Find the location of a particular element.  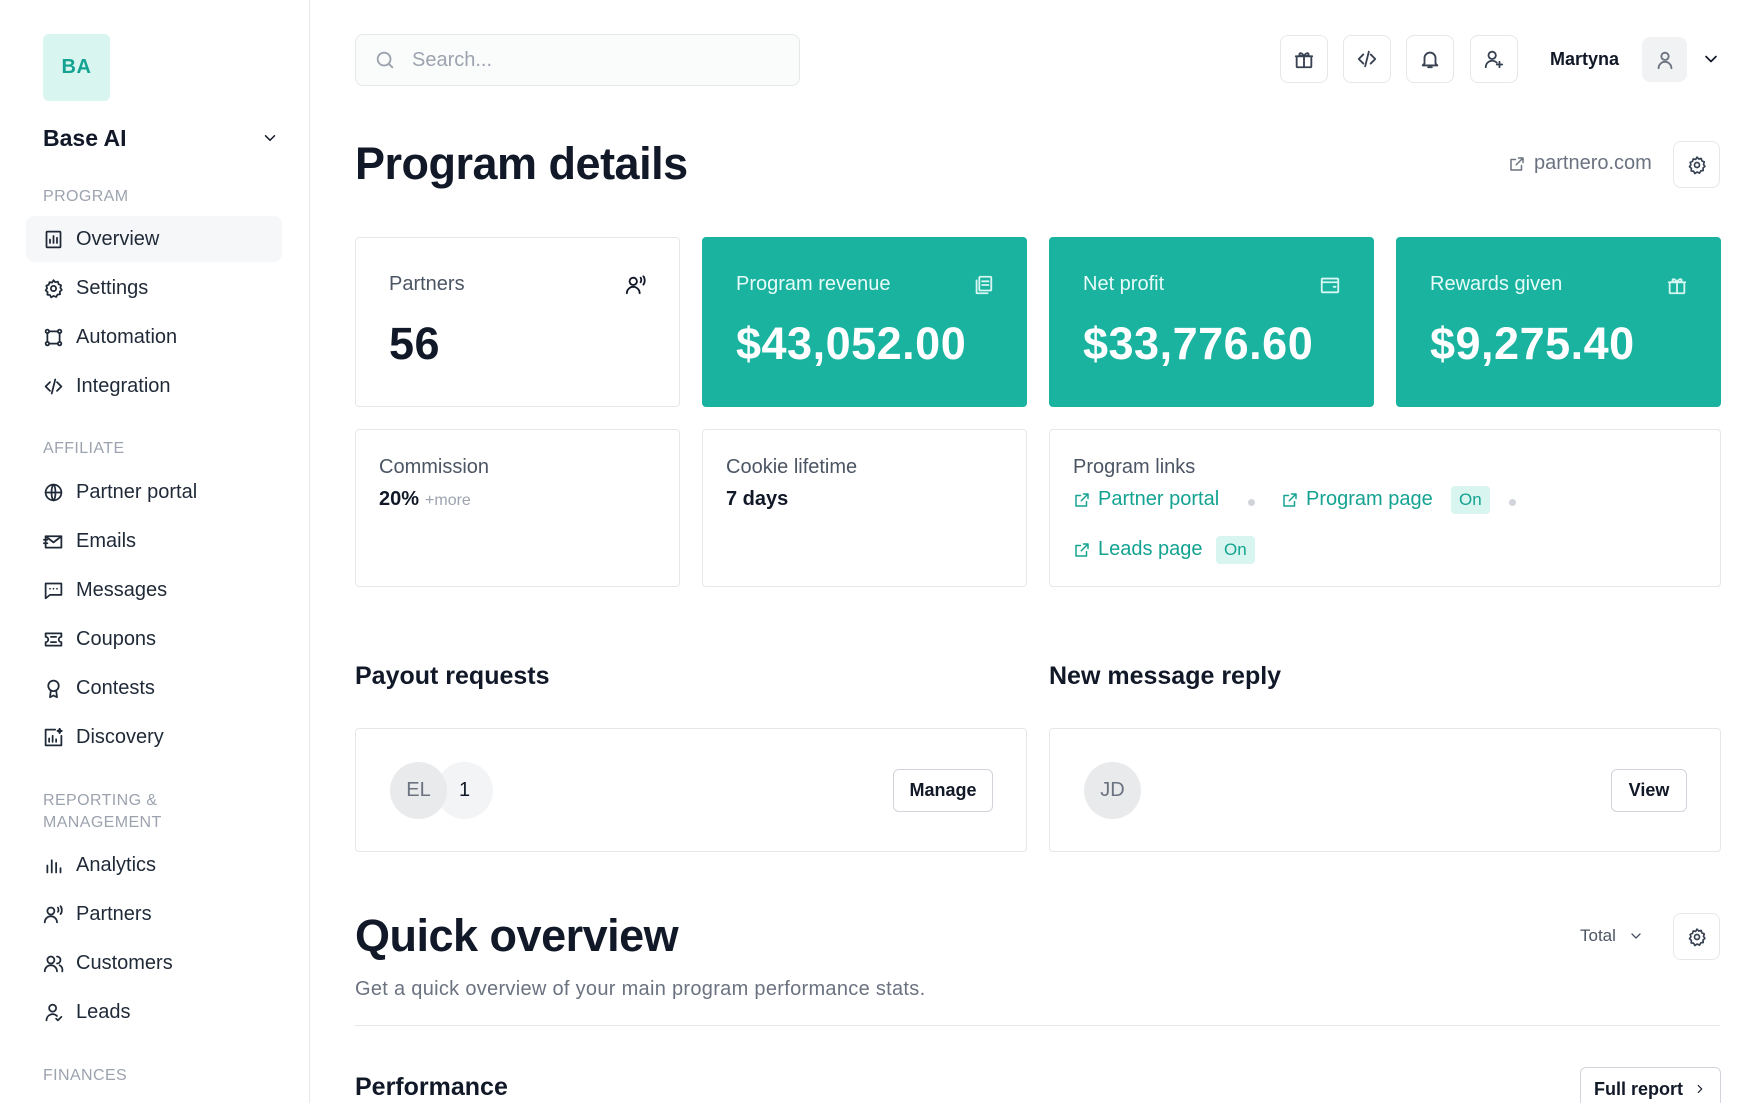

sidebar-item-label: Leads is located at coordinates (103, 1011).